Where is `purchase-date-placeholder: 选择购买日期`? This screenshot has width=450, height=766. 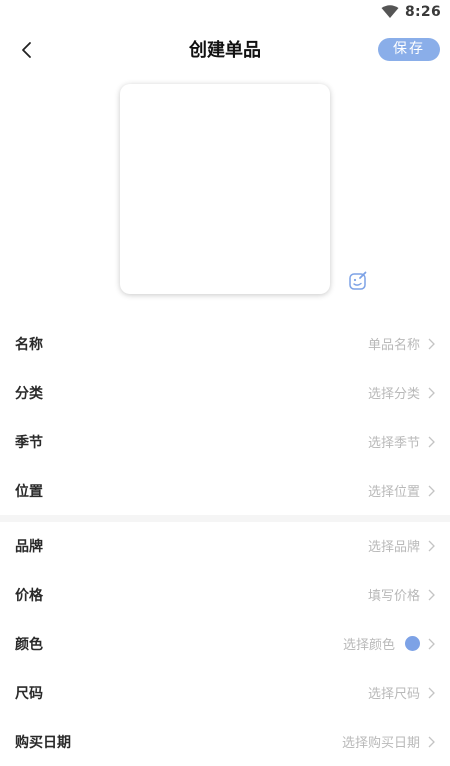
purchase-date-placeholder: 选择购买日期 is located at coordinates (380, 743).